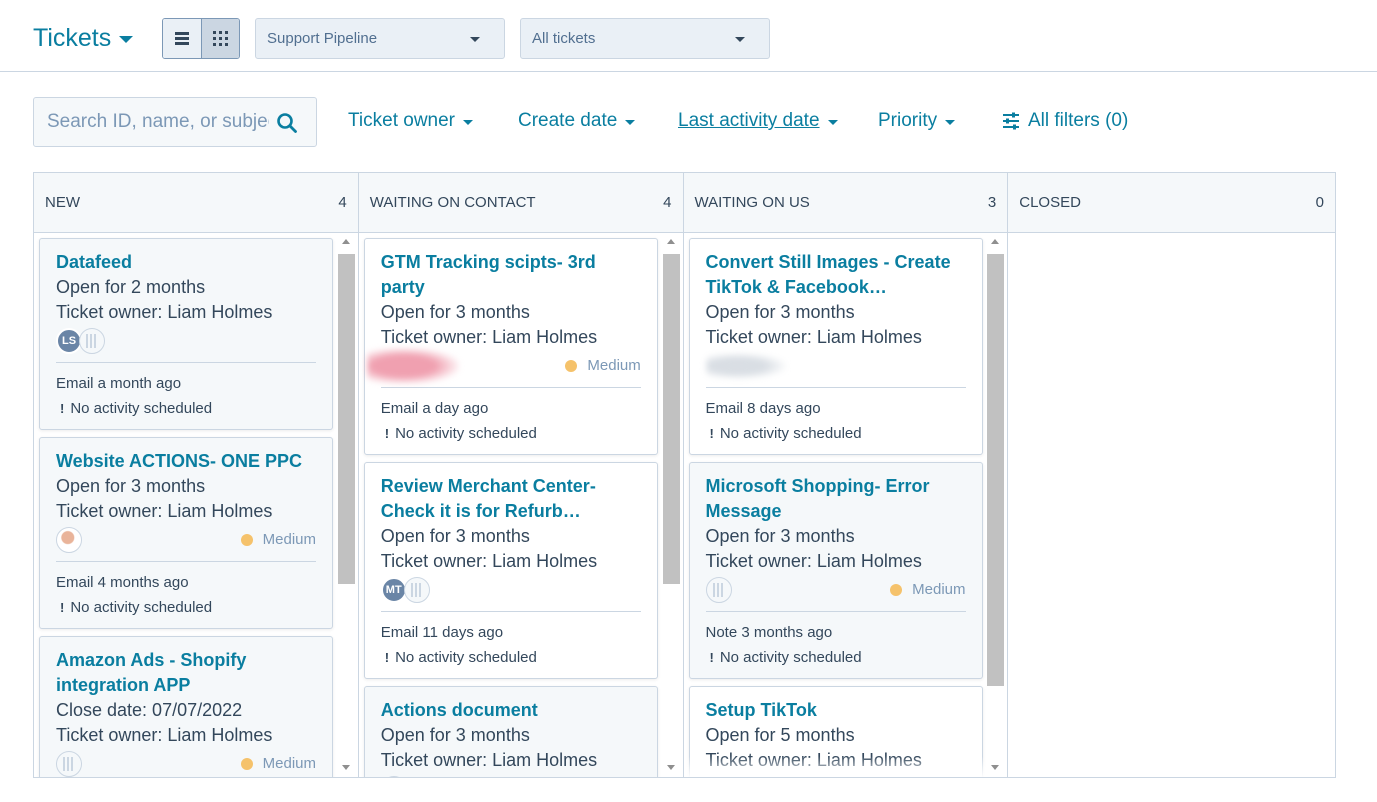  I want to click on search-icon, so click(287, 123).